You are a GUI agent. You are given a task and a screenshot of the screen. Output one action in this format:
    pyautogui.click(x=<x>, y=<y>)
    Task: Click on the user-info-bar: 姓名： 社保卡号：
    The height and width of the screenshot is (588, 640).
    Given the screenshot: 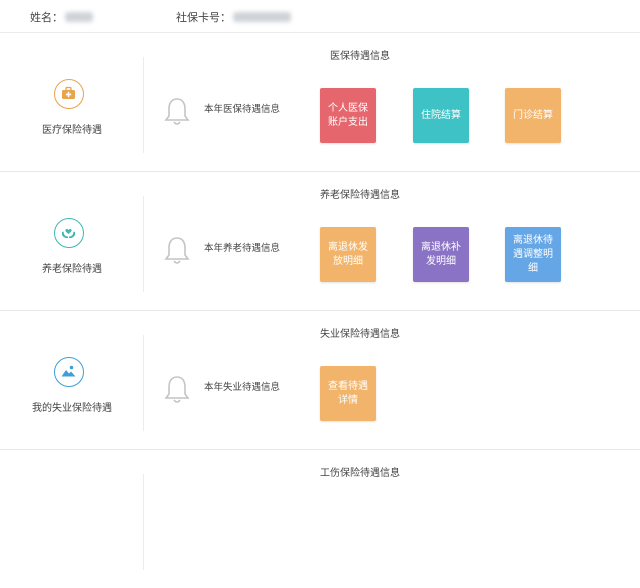 What is the action you would take?
    pyautogui.click(x=320, y=16)
    